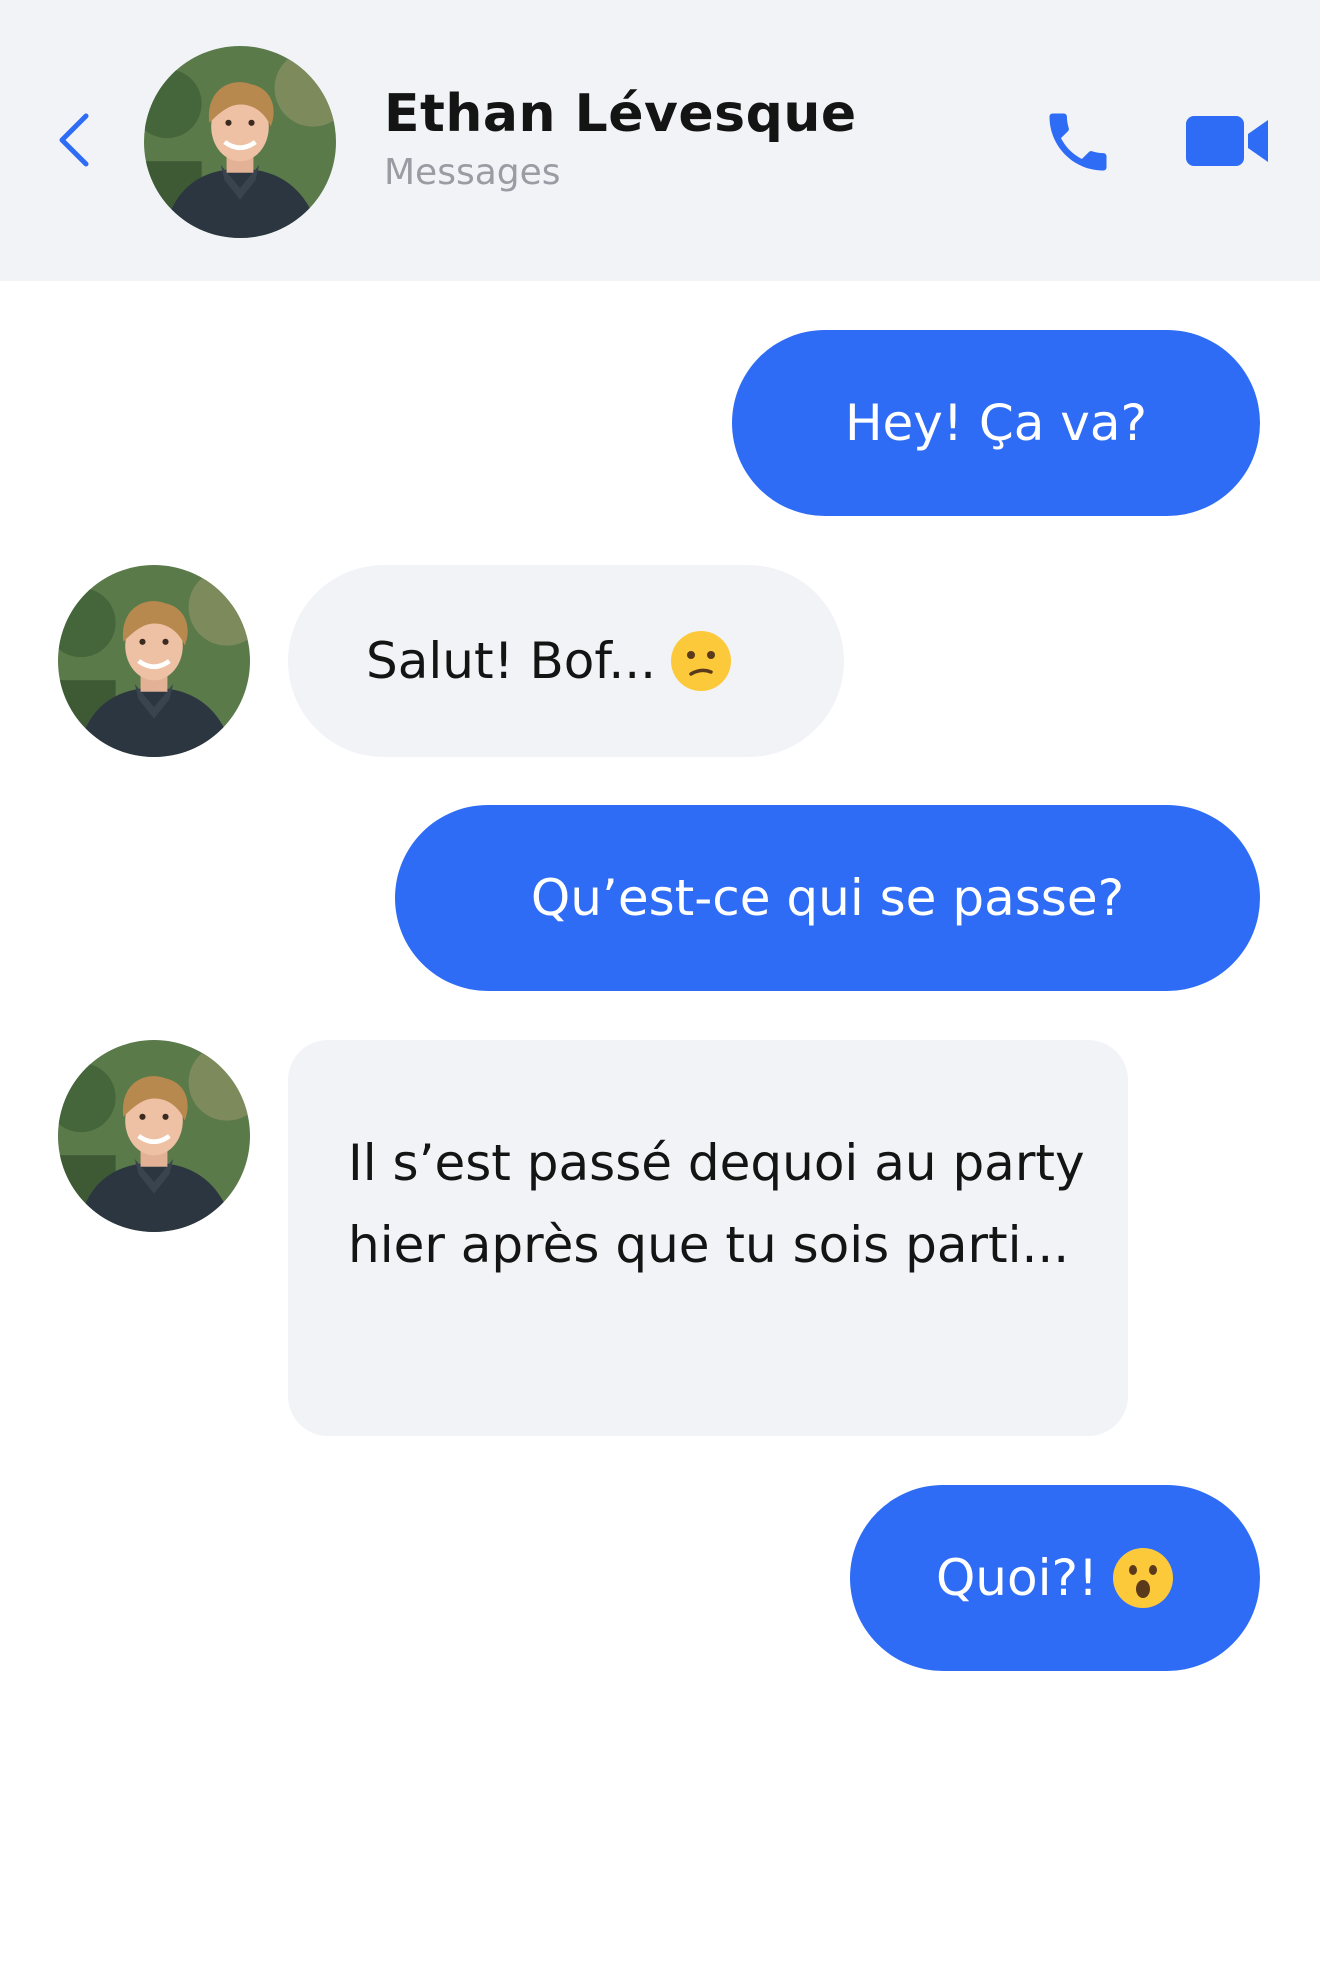 The width and height of the screenshot is (1320, 1980). What do you see at coordinates (240, 142) in the screenshot?
I see `contact-avatar` at bounding box center [240, 142].